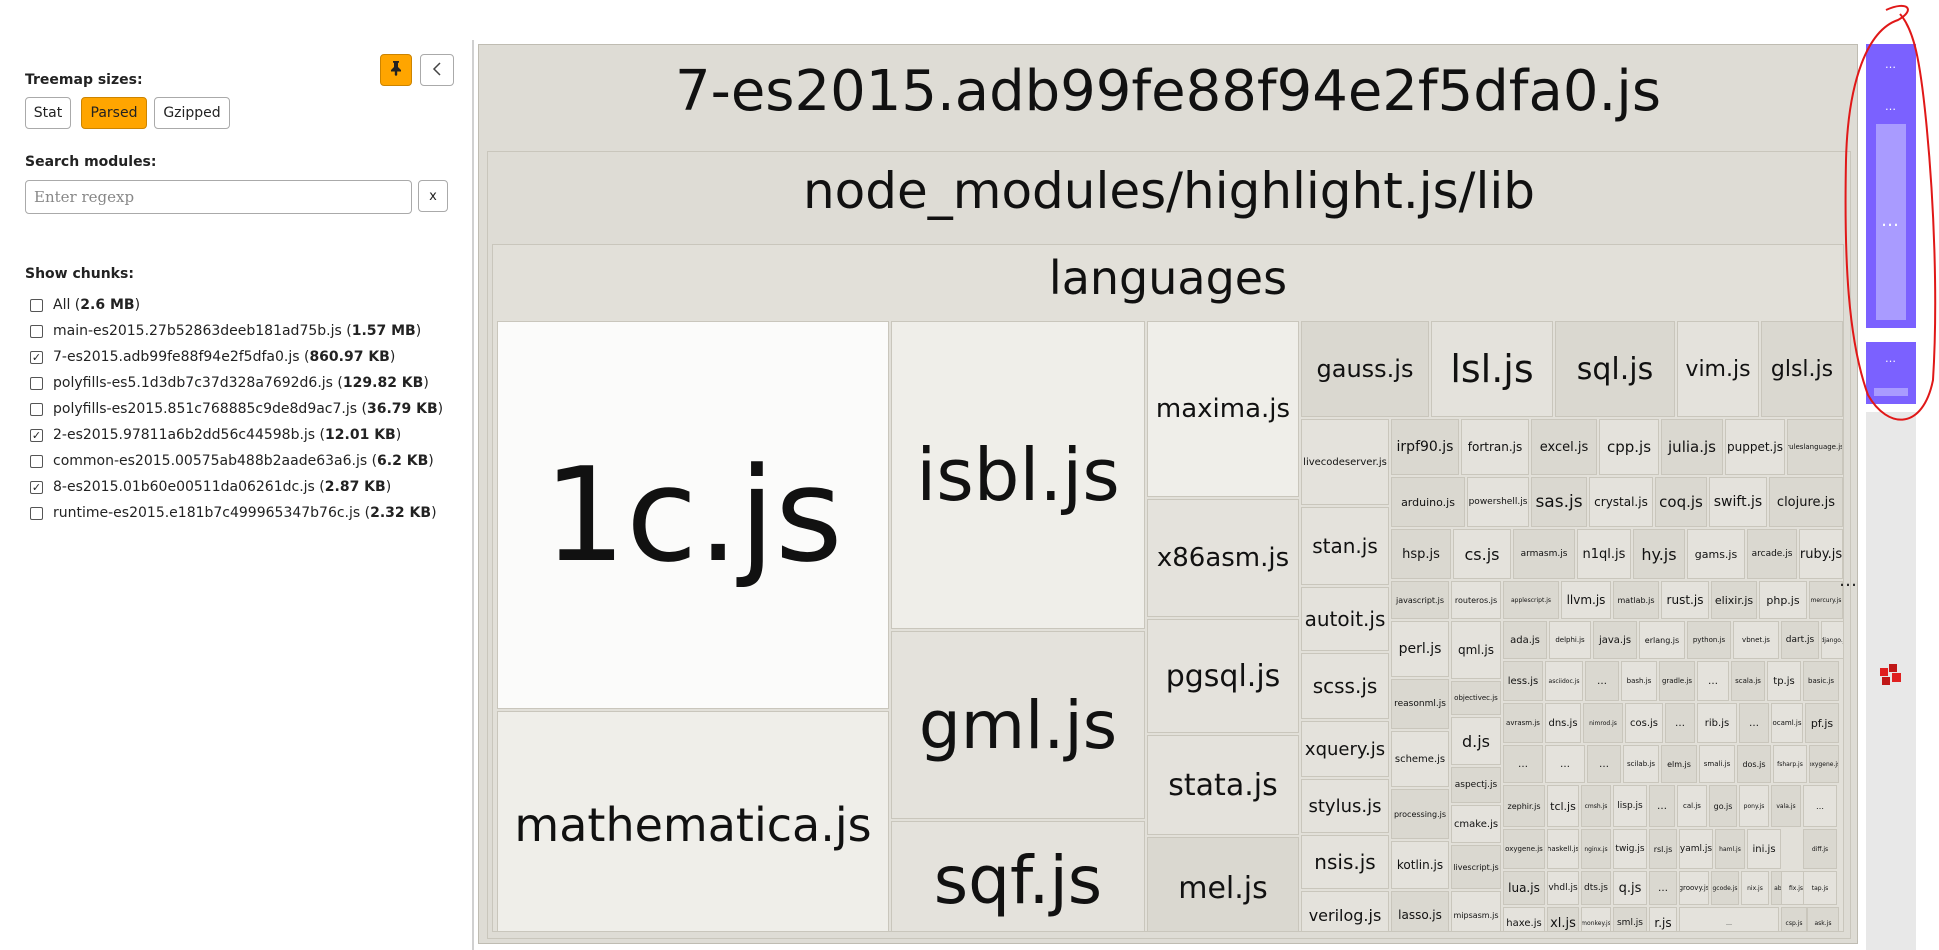 This screenshot has height=950, width=1939. What do you see at coordinates (1641, 764) in the screenshot?
I see `module-tile: scilab.js` at bounding box center [1641, 764].